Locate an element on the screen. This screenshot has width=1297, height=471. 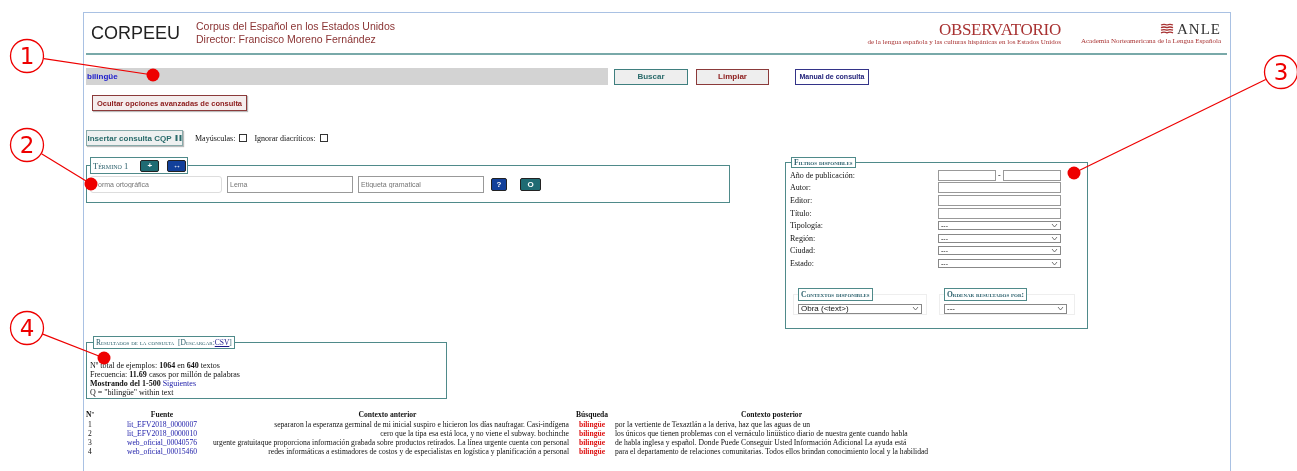
callout-number: 2 is located at coordinates (27, 145).